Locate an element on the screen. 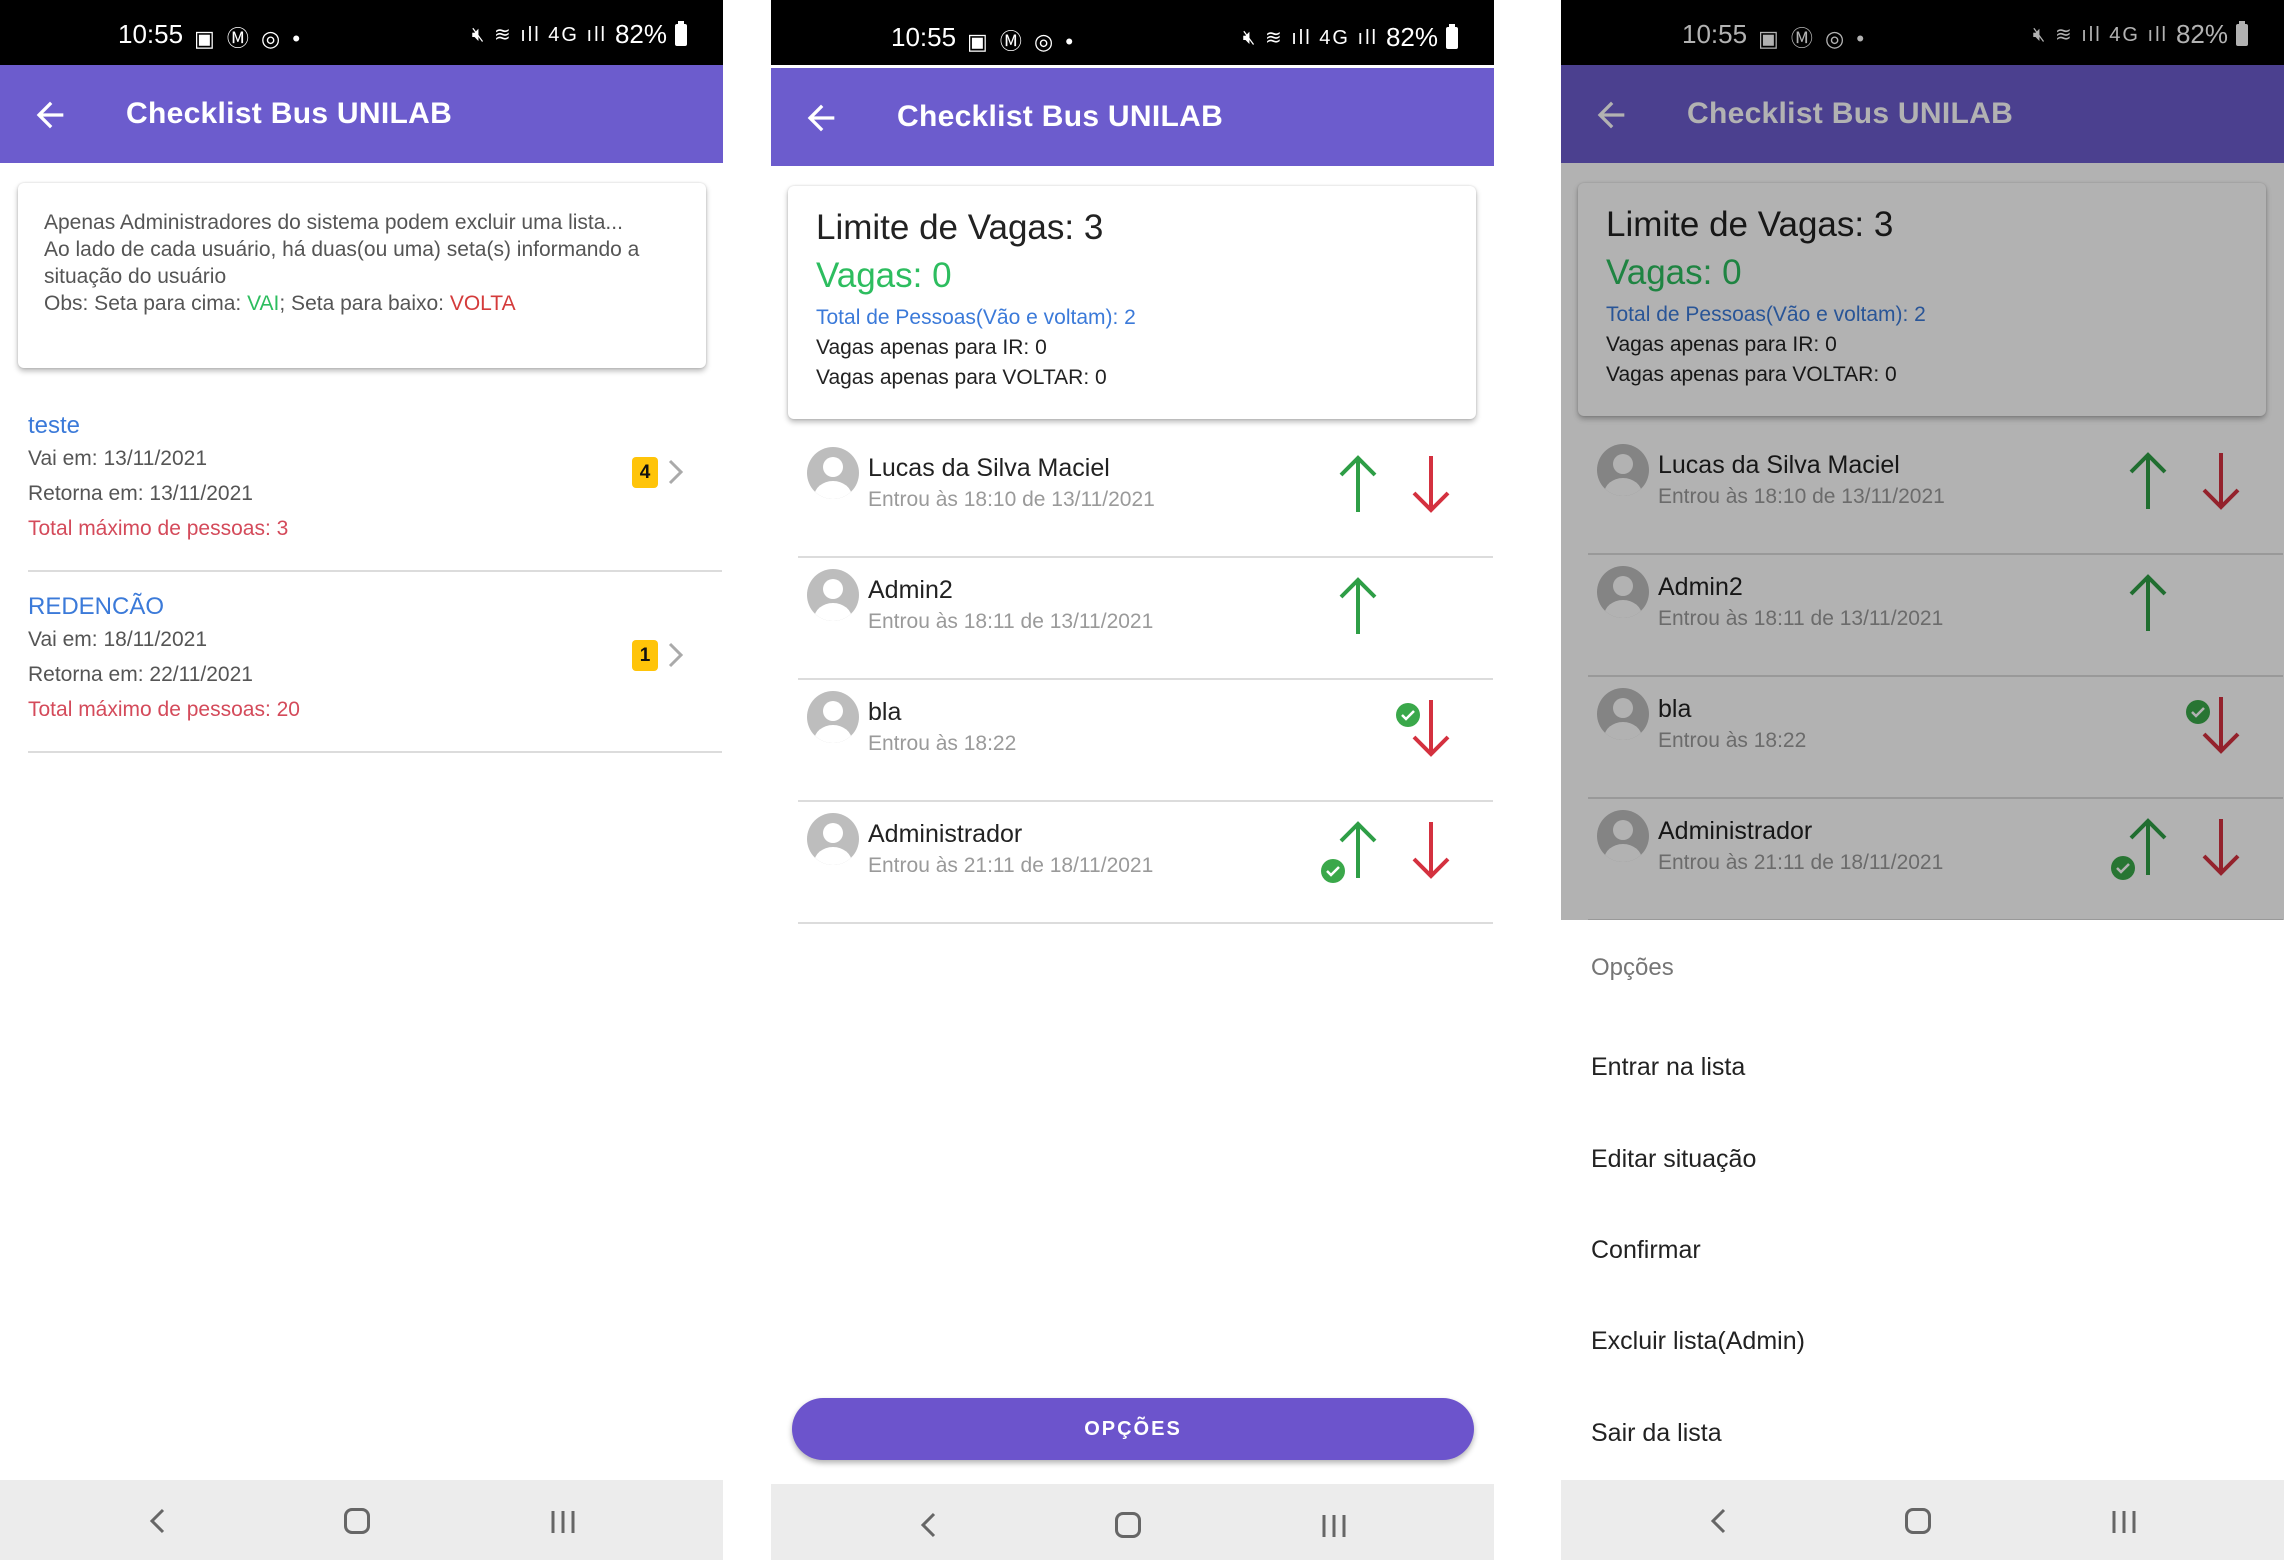 This screenshot has height=1560, width=2284. obs-volta: VOLTA is located at coordinates (482, 303).